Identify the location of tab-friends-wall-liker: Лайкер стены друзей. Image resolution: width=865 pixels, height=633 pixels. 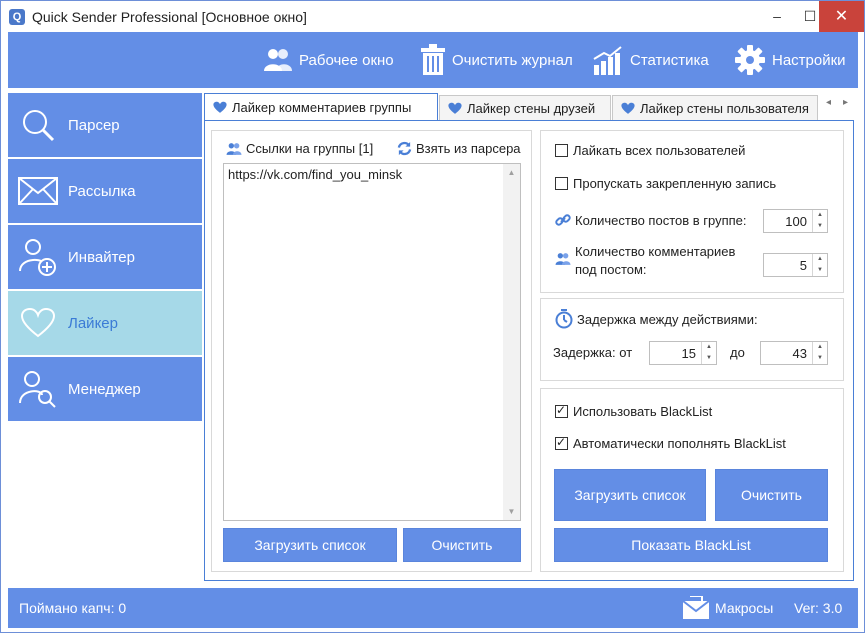
(525, 107).